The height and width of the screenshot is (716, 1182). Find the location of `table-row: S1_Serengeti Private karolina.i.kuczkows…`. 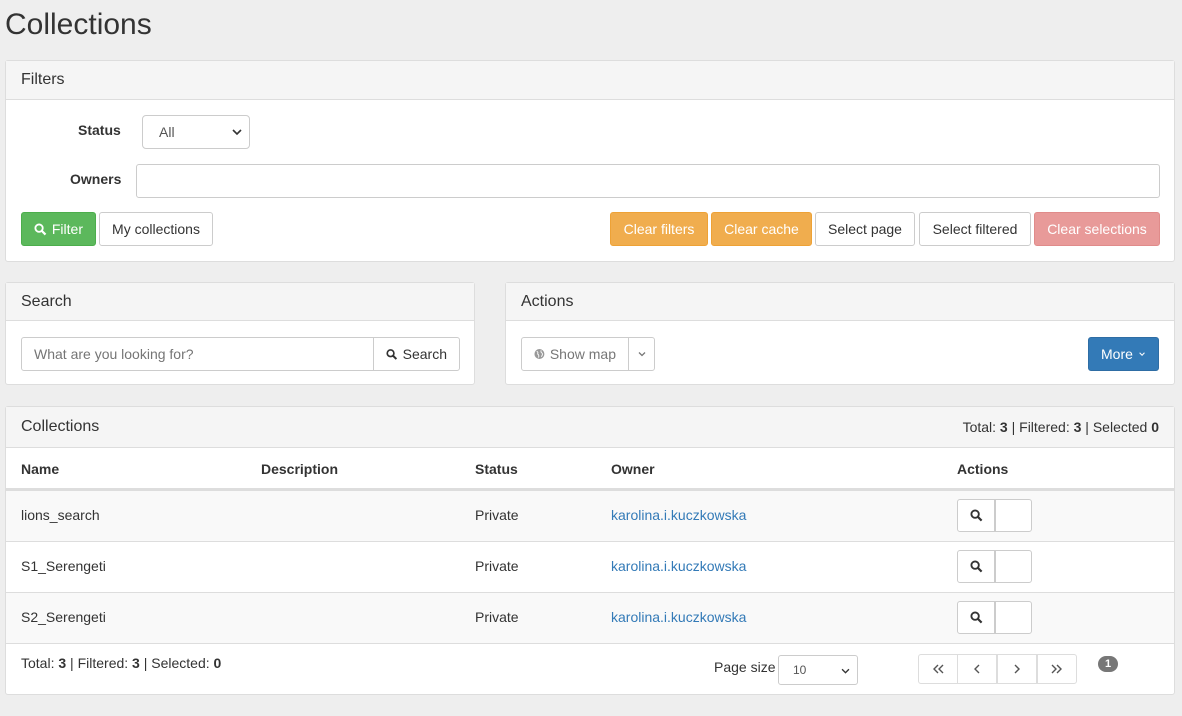

table-row: S1_Serengeti Private karolina.i.kuczkows… is located at coordinates (590, 566).